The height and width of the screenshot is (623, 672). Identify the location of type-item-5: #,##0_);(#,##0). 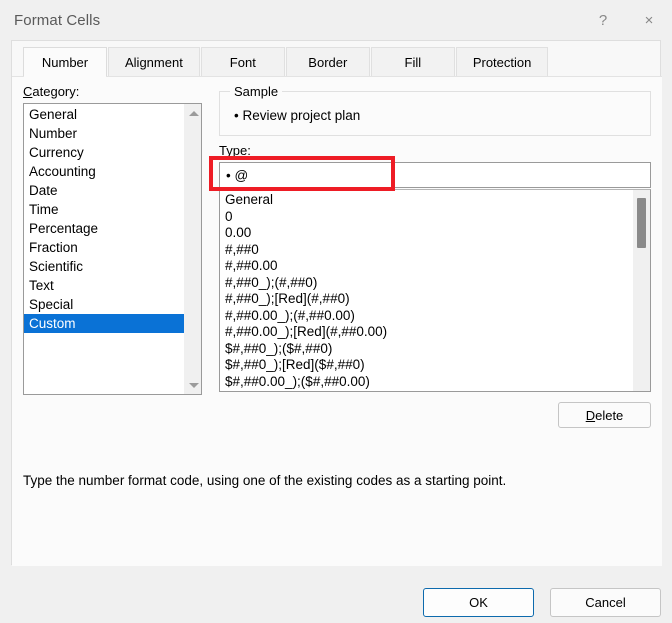
(426, 283).